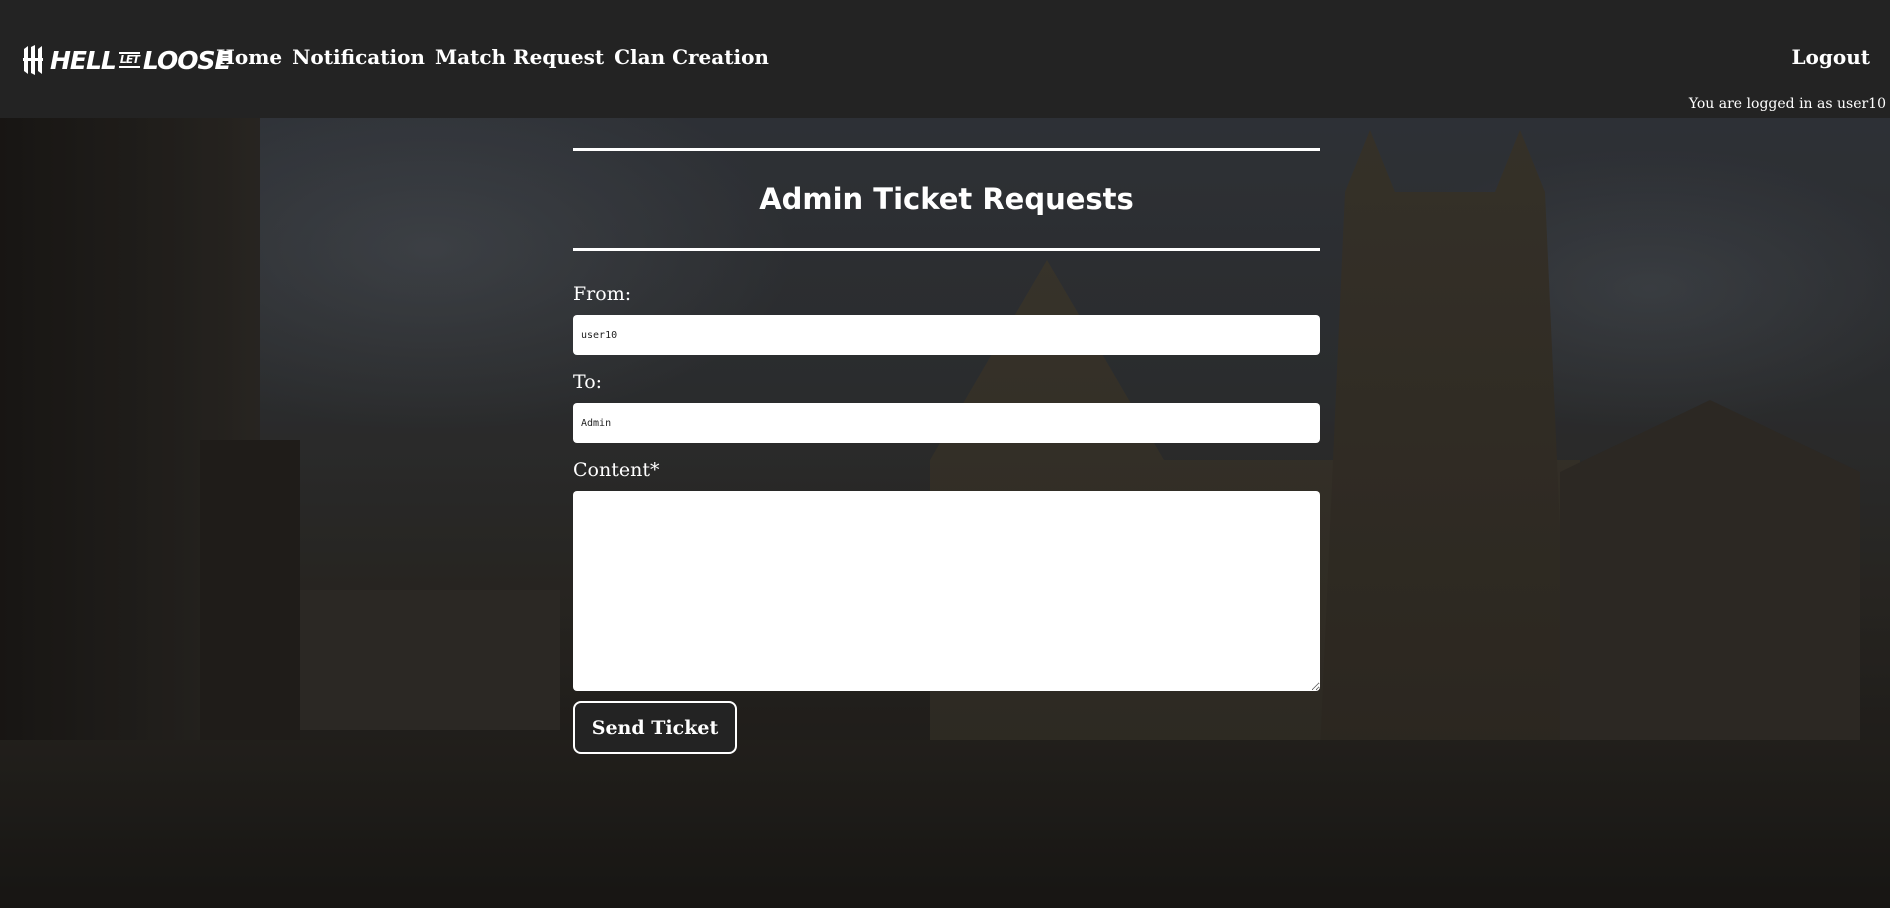 The image size is (1890, 908). What do you see at coordinates (588, 382) in the screenshot?
I see `to-label: To:` at bounding box center [588, 382].